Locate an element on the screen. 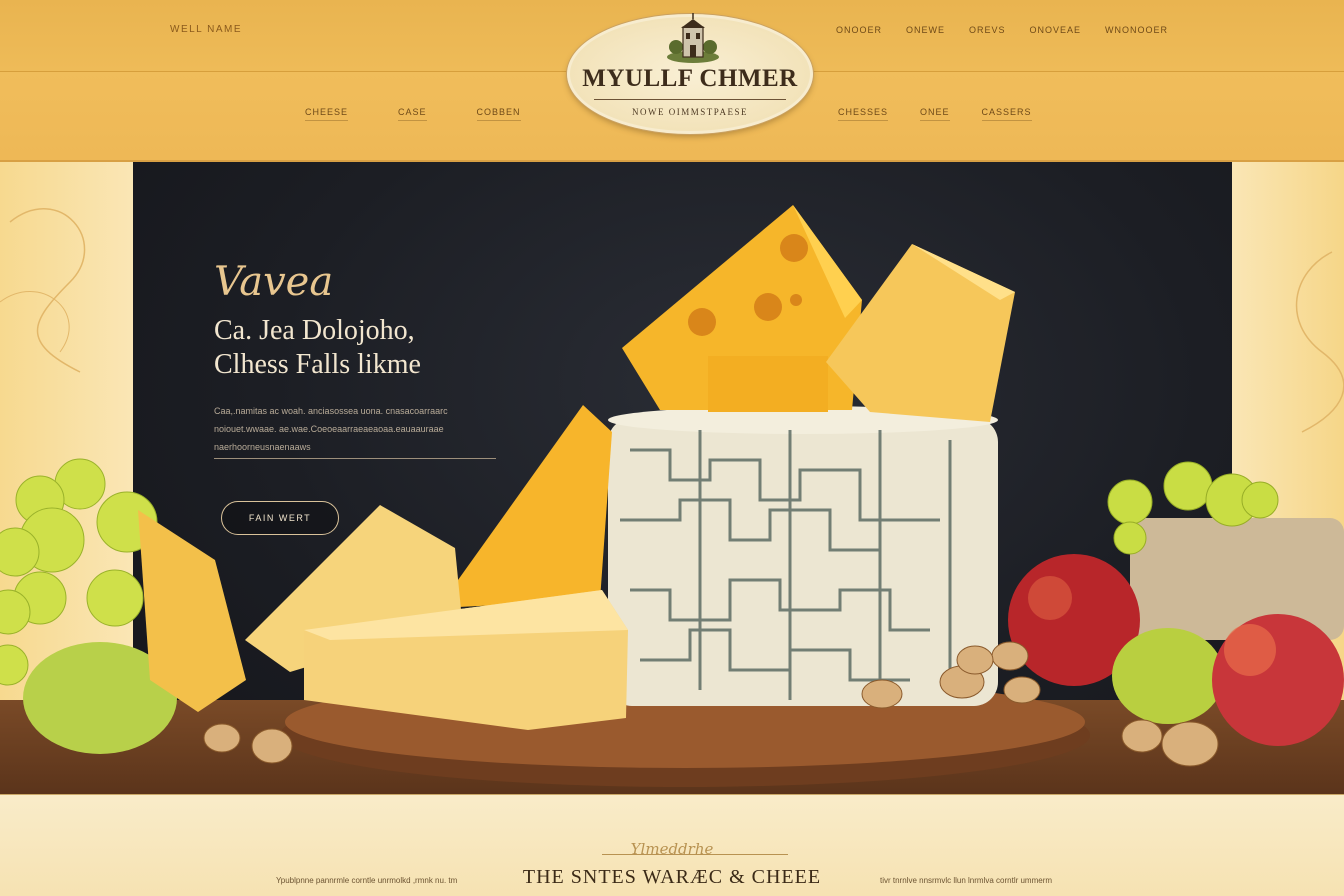 The width and height of the screenshot is (1344, 896). nav-item-cobben: COBBEN is located at coordinates (498, 114).